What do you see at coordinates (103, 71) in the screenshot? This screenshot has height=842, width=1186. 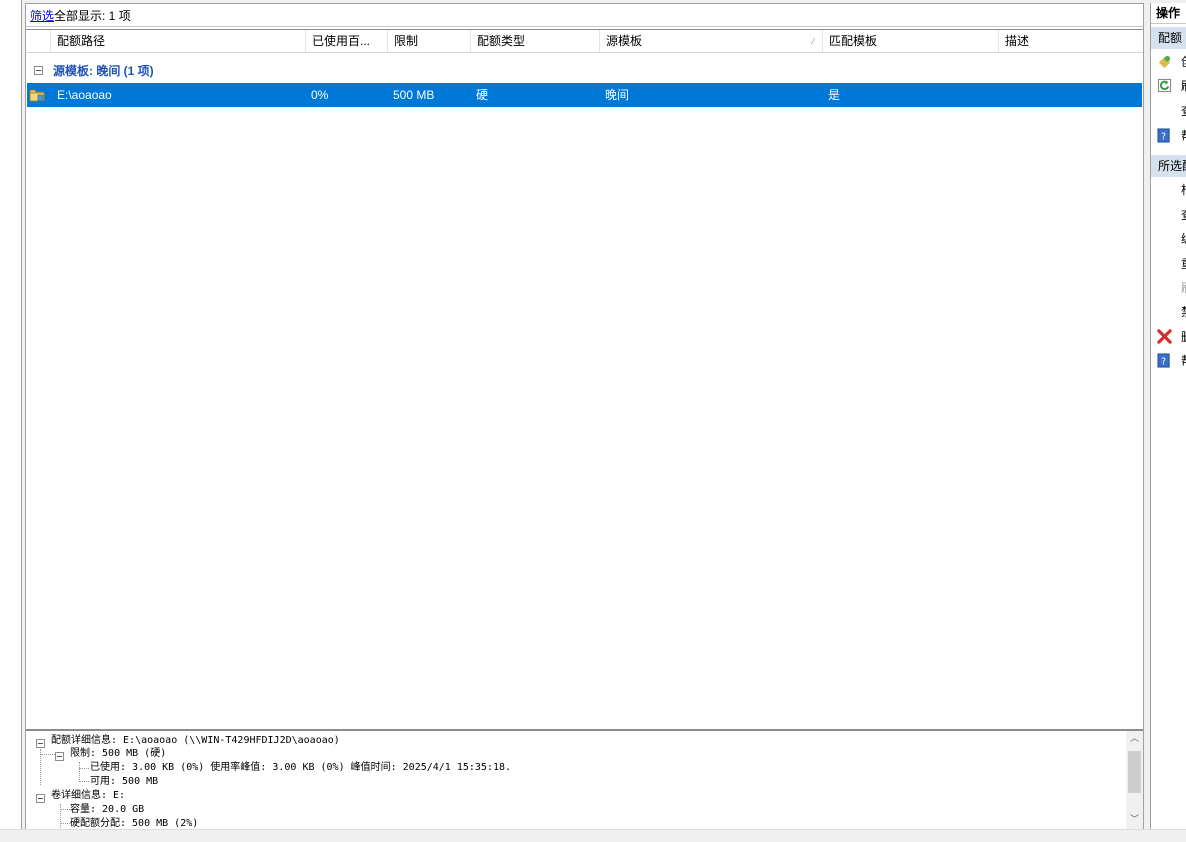 I see `group-label: 源模板: 晚间 (1 项)` at bounding box center [103, 71].